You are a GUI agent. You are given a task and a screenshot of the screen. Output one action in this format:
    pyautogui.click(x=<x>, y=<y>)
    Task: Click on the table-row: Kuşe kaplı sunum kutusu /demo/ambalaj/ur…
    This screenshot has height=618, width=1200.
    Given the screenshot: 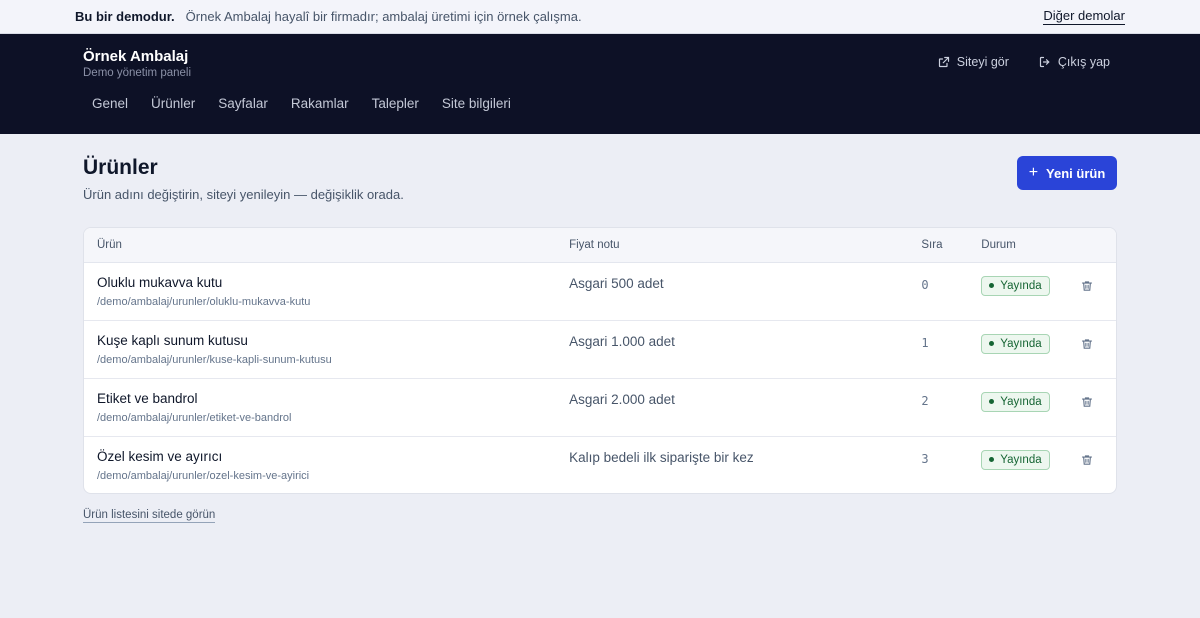 What is the action you would take?
    pyautogui.click(x=600, y=350)
    